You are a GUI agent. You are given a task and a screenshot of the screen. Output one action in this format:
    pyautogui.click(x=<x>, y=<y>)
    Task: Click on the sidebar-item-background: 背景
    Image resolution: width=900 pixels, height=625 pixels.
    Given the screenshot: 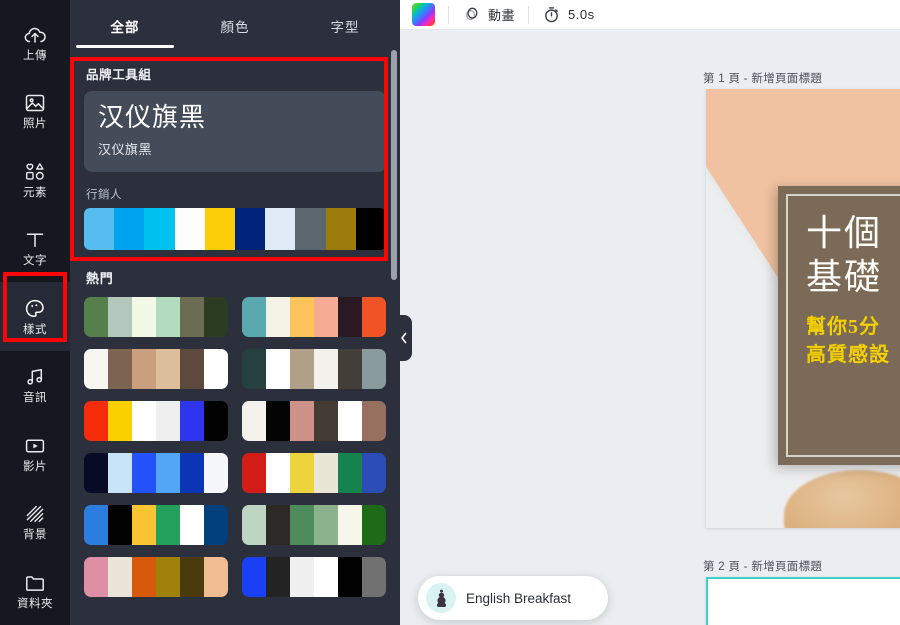 What is the action you would take?
    pyautogui.click(x=35, y=522)
    